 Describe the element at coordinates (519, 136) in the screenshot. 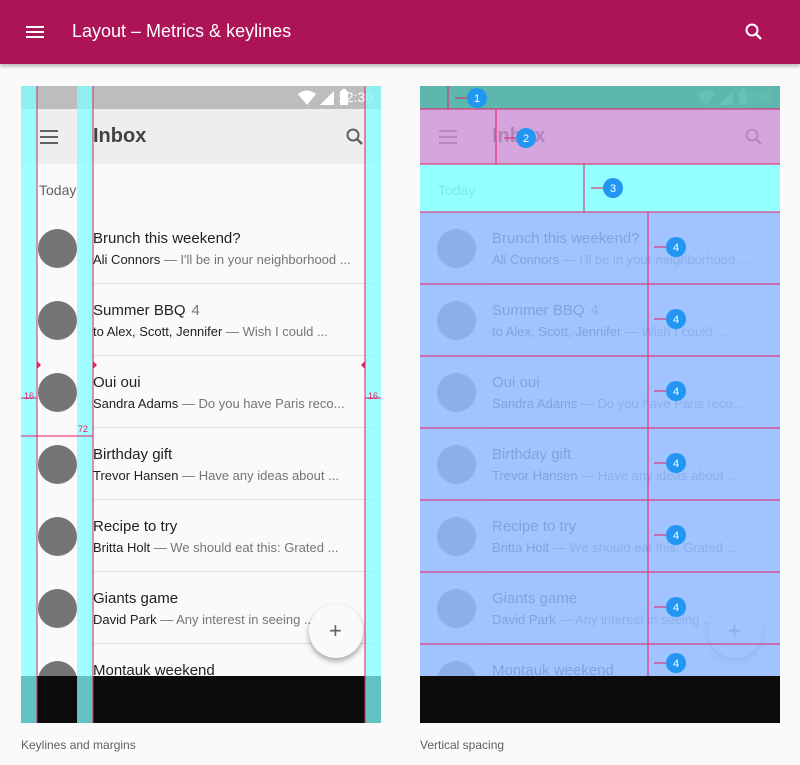

I see `toolbar-title: Inbox` at that location.